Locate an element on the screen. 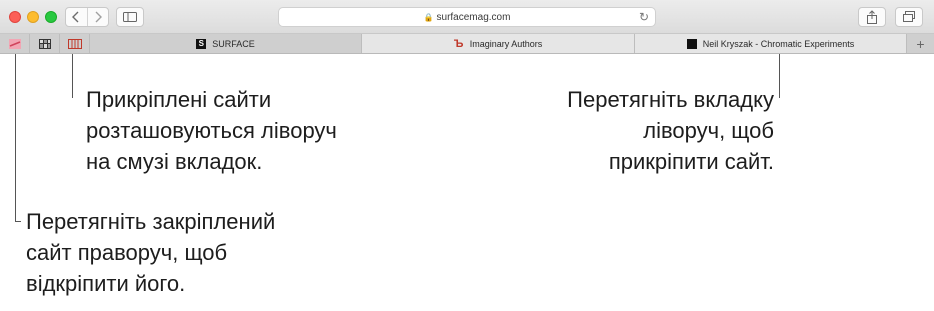  callout-line-text: відкріпити його. is located at coordinates (106, 283).